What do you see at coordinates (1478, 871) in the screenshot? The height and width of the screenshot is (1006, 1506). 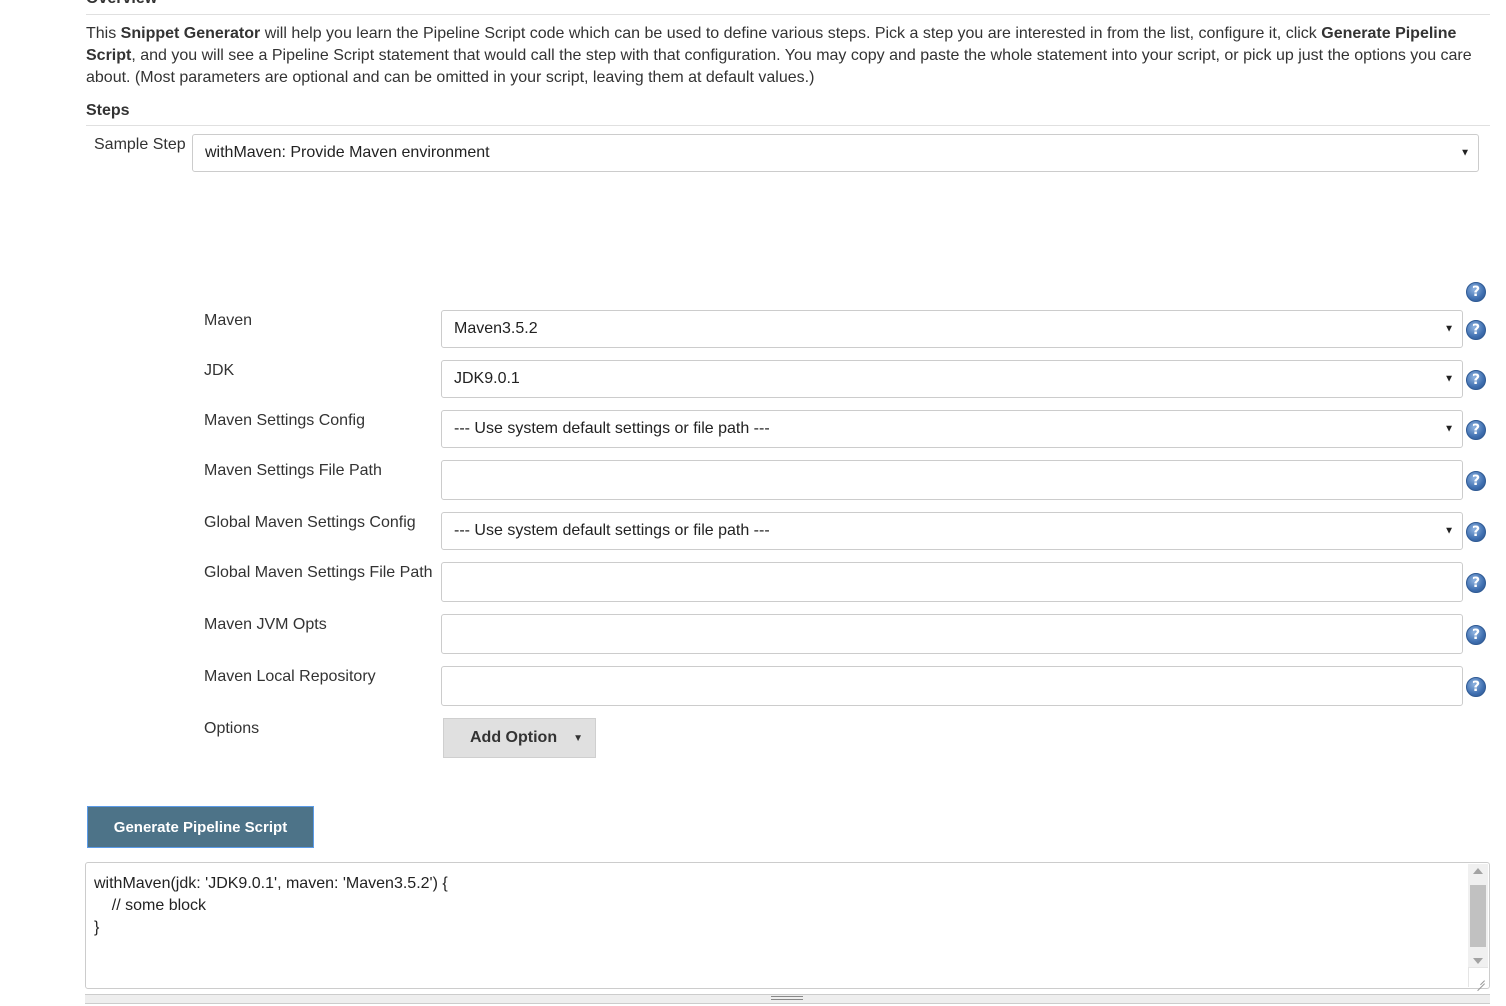 I see `scroll-up-arrow-icon` at bounding box center [1478, 871].